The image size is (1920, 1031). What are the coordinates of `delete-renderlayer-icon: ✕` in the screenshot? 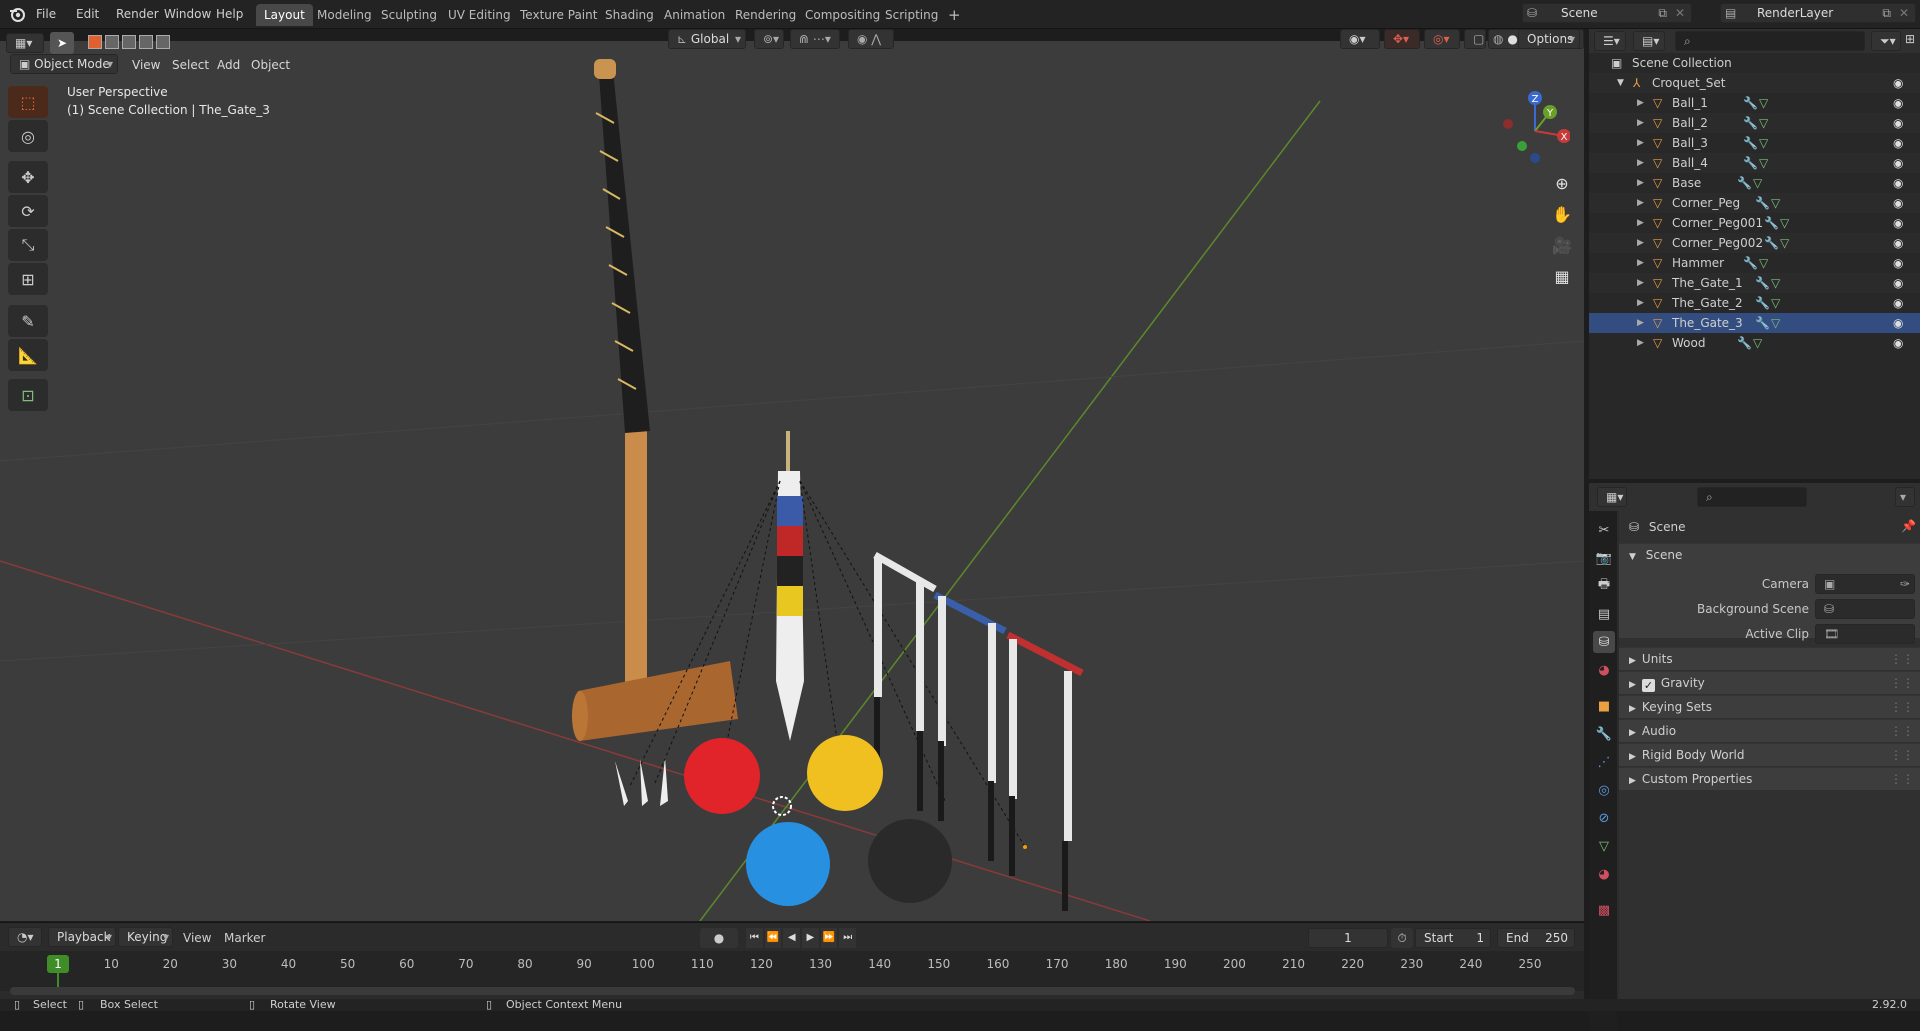 It's located at (1904, 13).